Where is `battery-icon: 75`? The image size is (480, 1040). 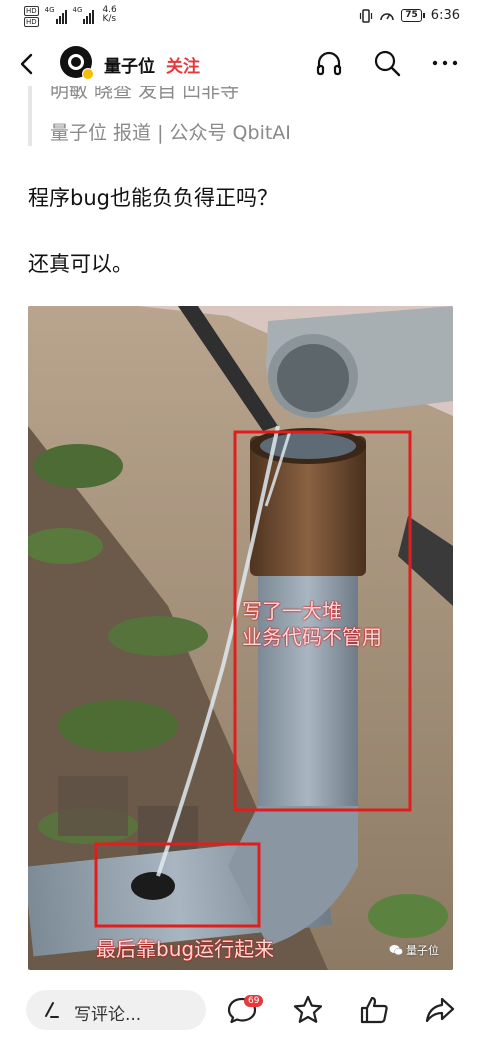 battery-icon: 75 is located at coordinates (413, 15).